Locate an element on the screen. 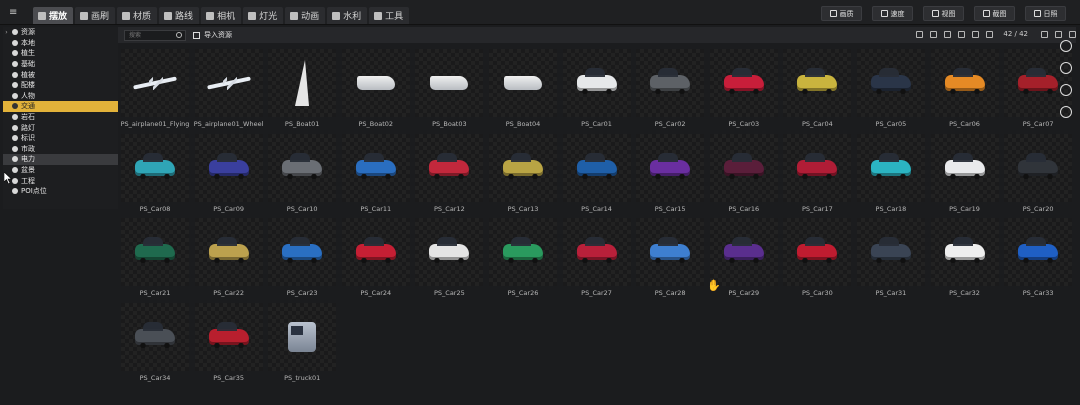  tree-item: 标识 is located at coordinates (60, 138).